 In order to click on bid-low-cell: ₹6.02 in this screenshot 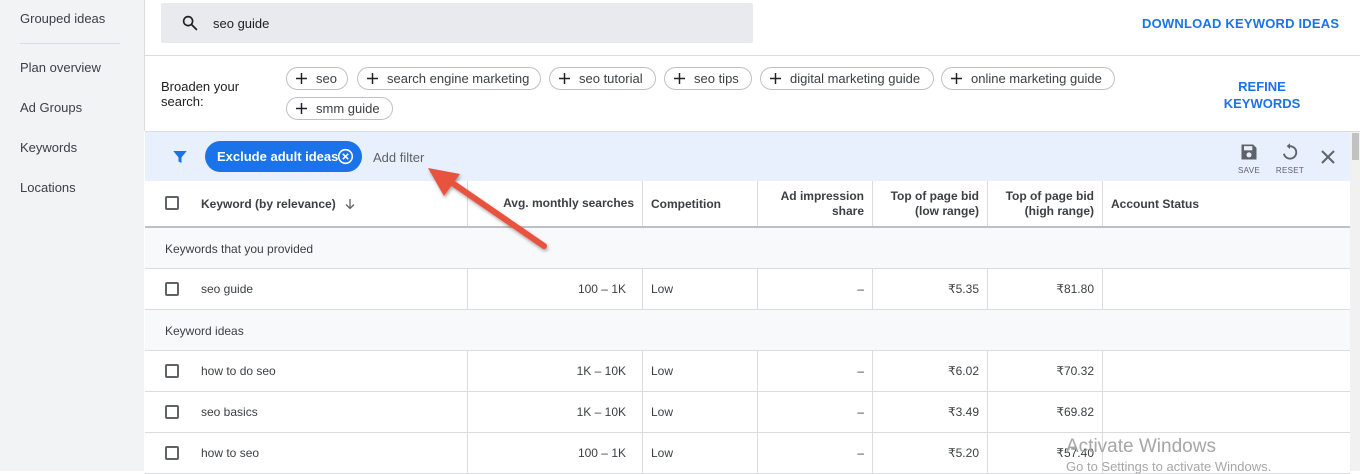, I will do `click(963, 371)`.